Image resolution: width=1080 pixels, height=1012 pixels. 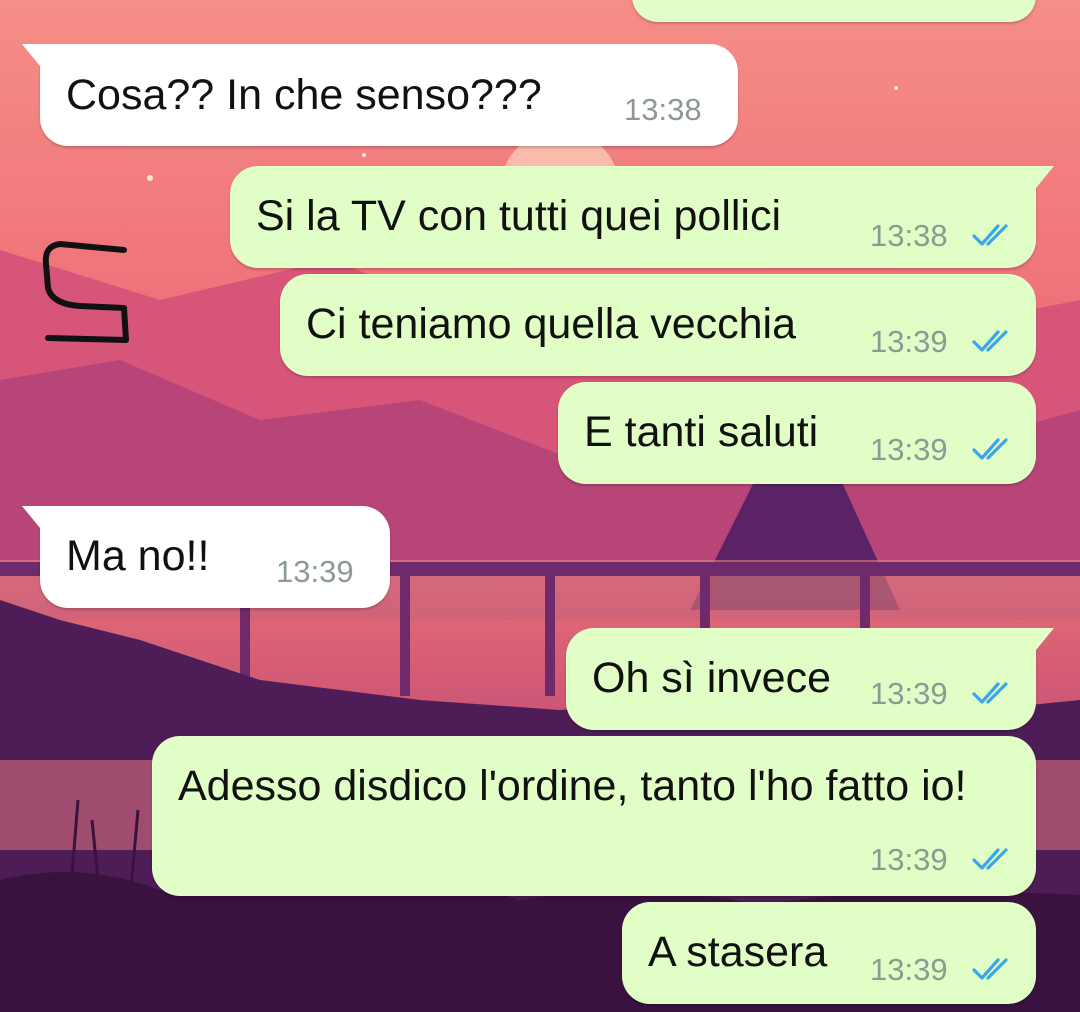 What do you see at coordinates (834, 11) in the screenshot?
I see `message-bubble-outgoing-partial` at bounding box center [834, 11].